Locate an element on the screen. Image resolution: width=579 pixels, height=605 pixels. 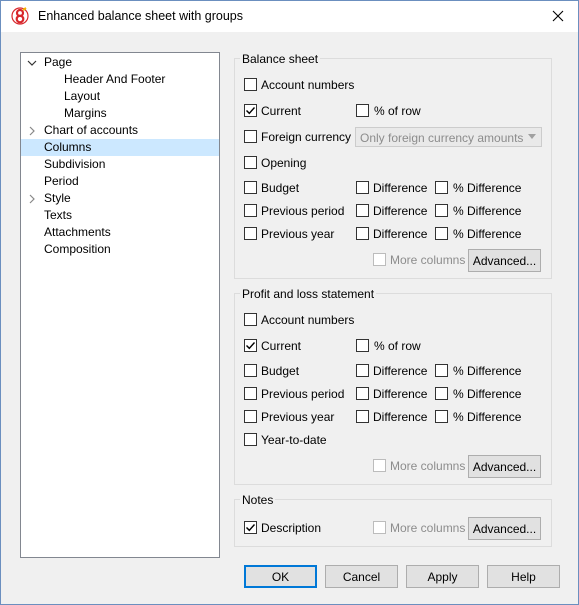
window-title: Enhanced balance sheet with groups is located at coordinates (141, 16).